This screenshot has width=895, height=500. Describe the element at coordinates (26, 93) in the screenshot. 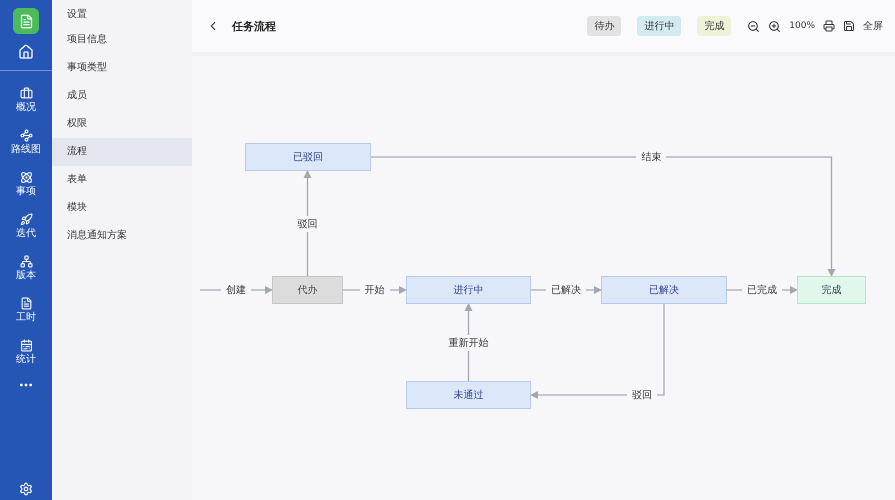

I see `briefcase-icon` at that location.